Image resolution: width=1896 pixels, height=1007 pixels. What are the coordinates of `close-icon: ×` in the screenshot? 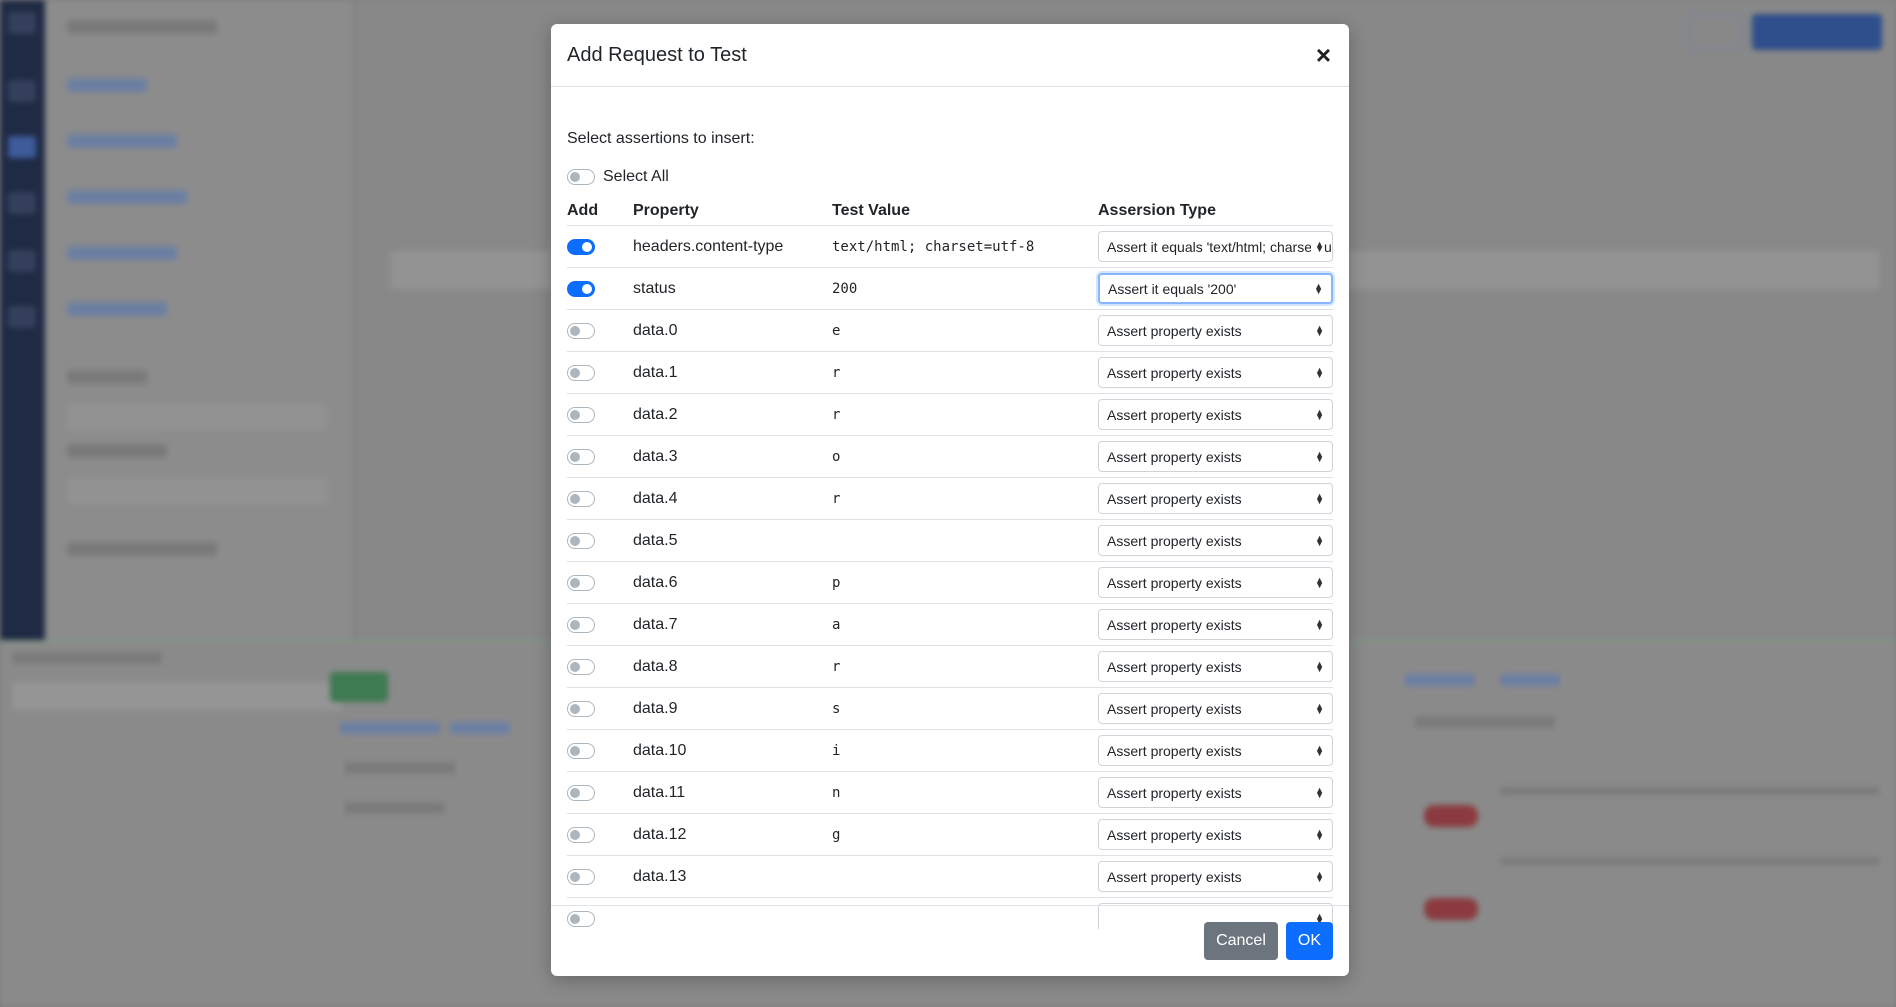 It's located at (1323, 55).